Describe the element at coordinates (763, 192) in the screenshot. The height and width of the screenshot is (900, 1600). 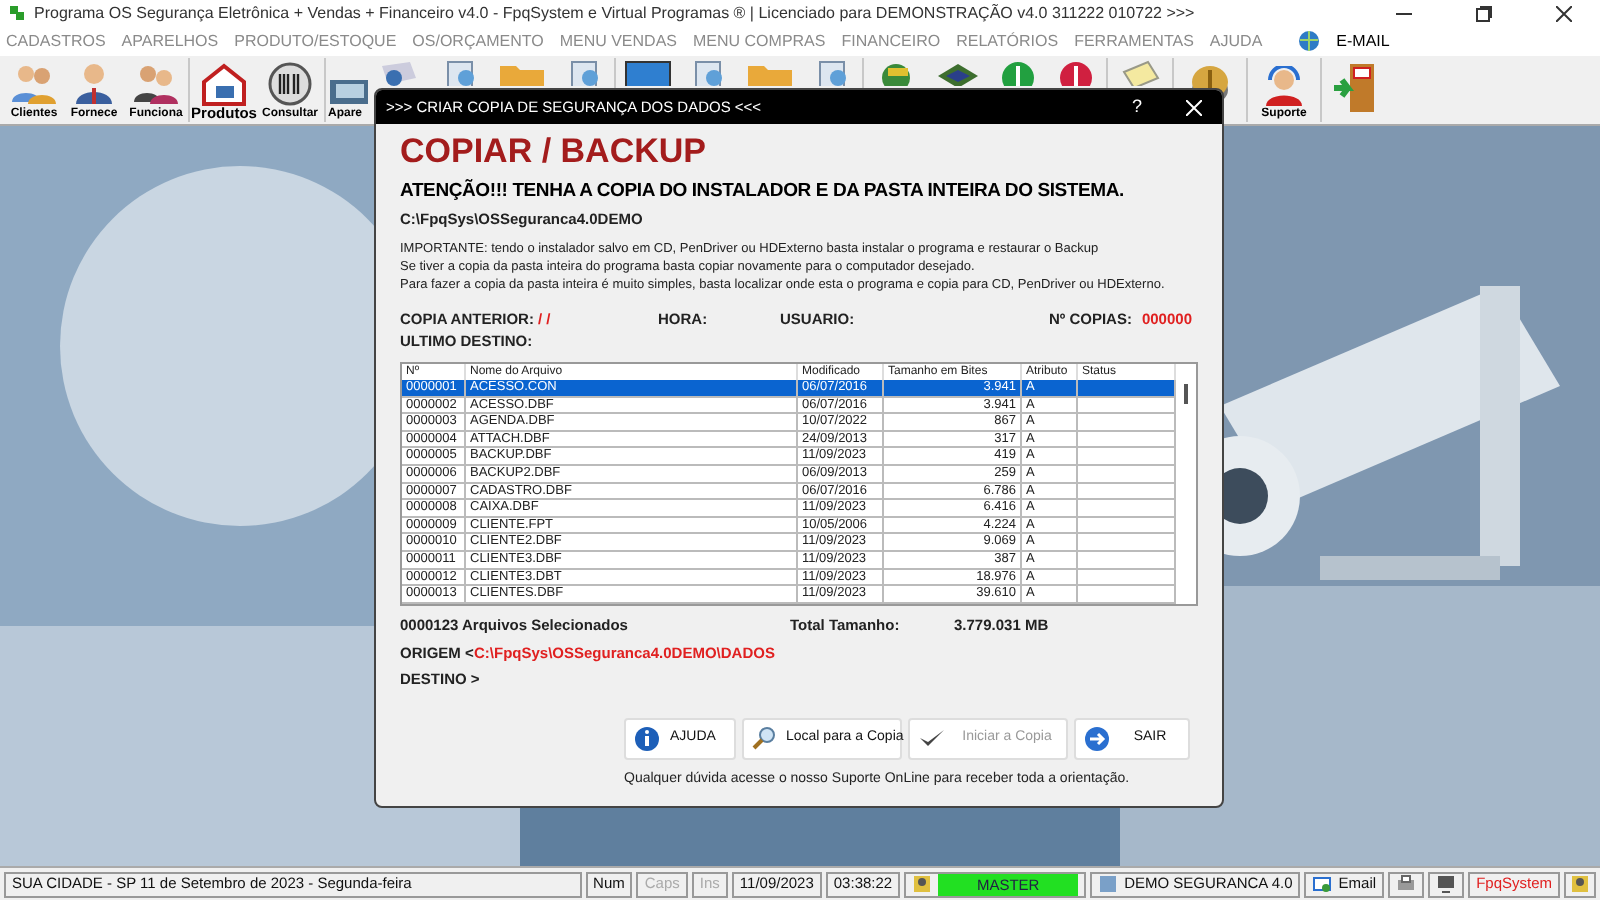
I see `warning-text: ATENÇÃO!!! TENHA A COPIA DO INSTALADOR E DA PASTA INTEIRA DO SISTEMA.` at that location.